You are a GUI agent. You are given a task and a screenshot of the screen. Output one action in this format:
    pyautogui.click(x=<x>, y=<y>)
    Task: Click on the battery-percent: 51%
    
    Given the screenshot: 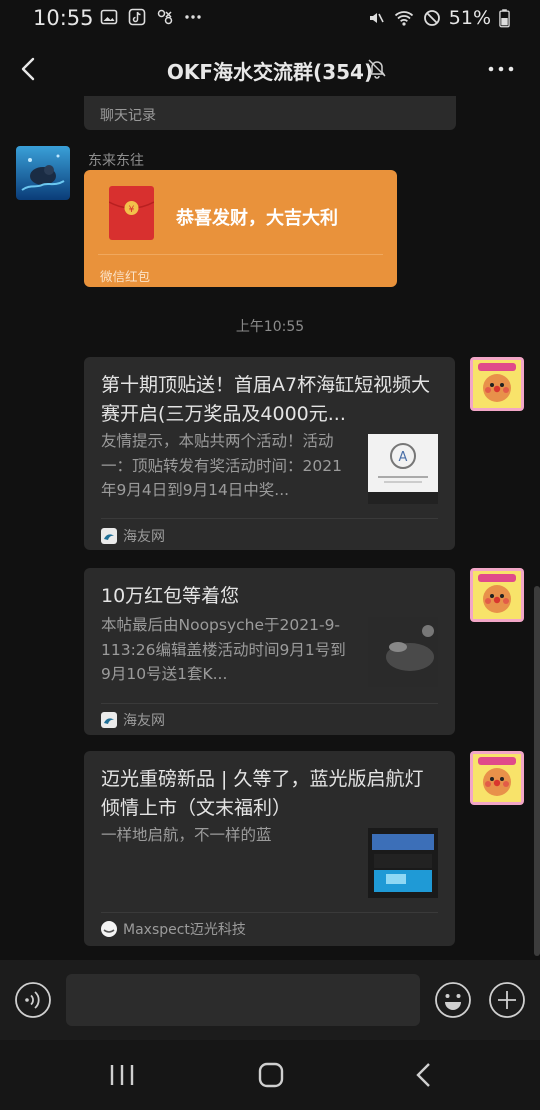 What is the action you would take?
    pyautogui.click(x=469, y=18)
    